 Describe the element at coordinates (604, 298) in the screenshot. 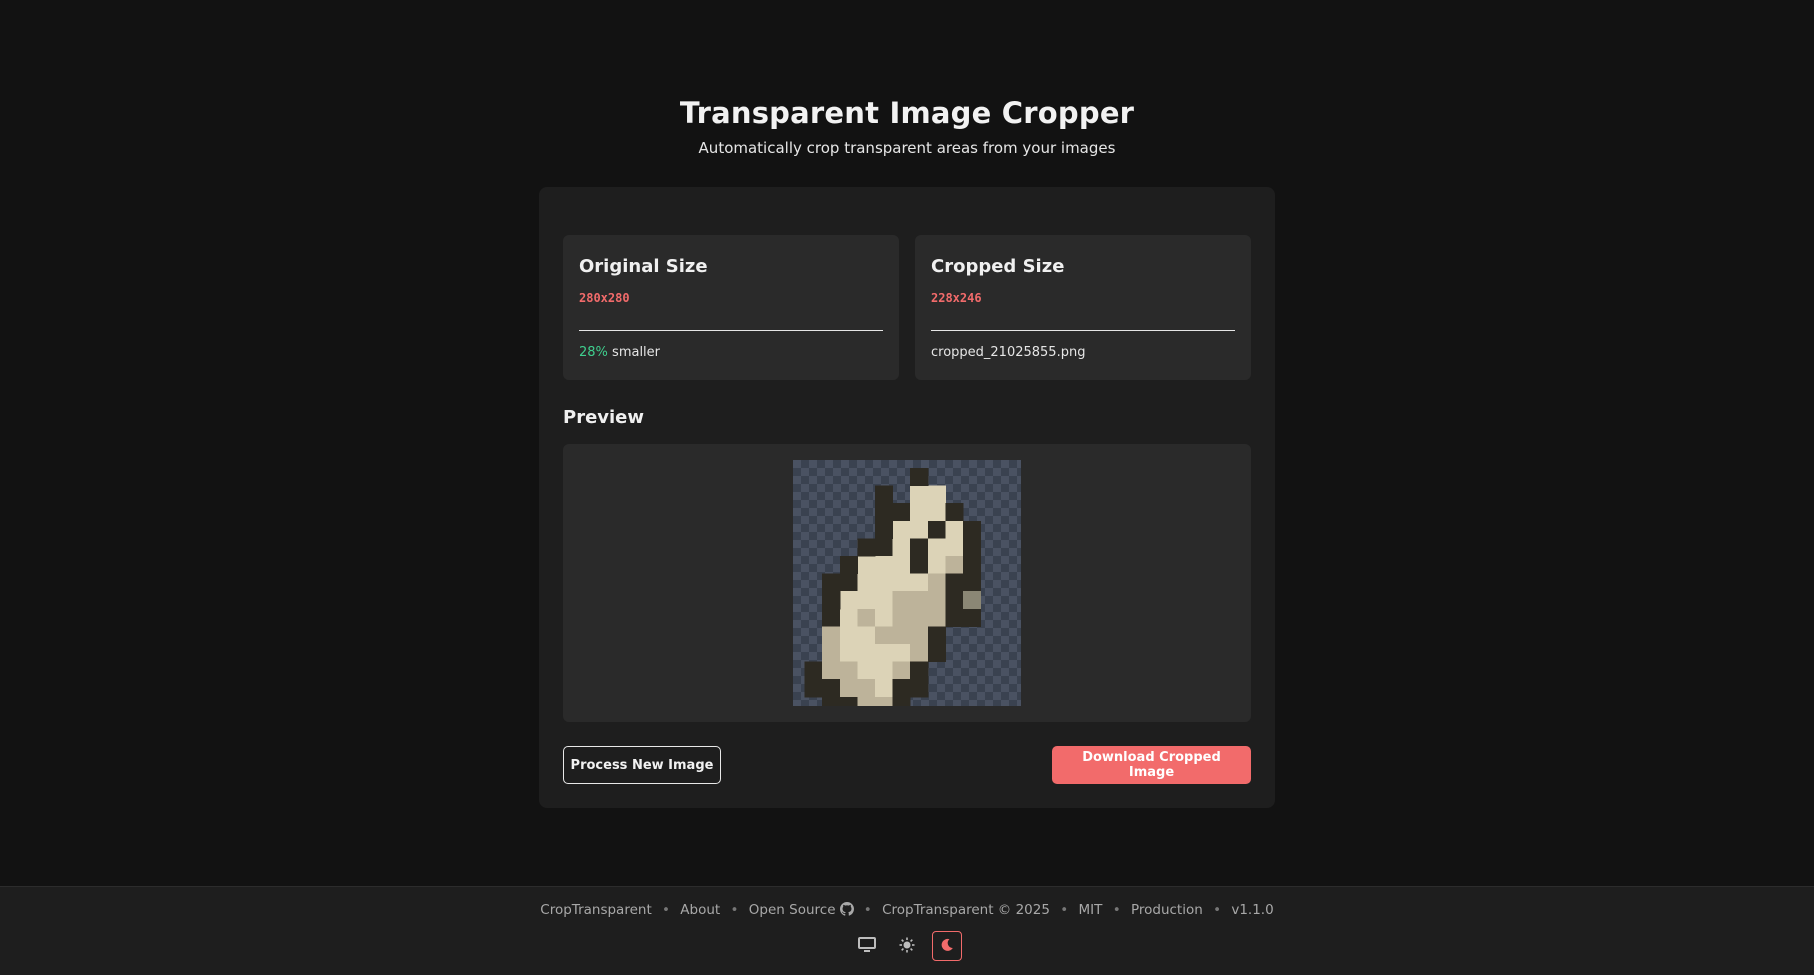

I see `original-dimensions: 280x280` at that location.